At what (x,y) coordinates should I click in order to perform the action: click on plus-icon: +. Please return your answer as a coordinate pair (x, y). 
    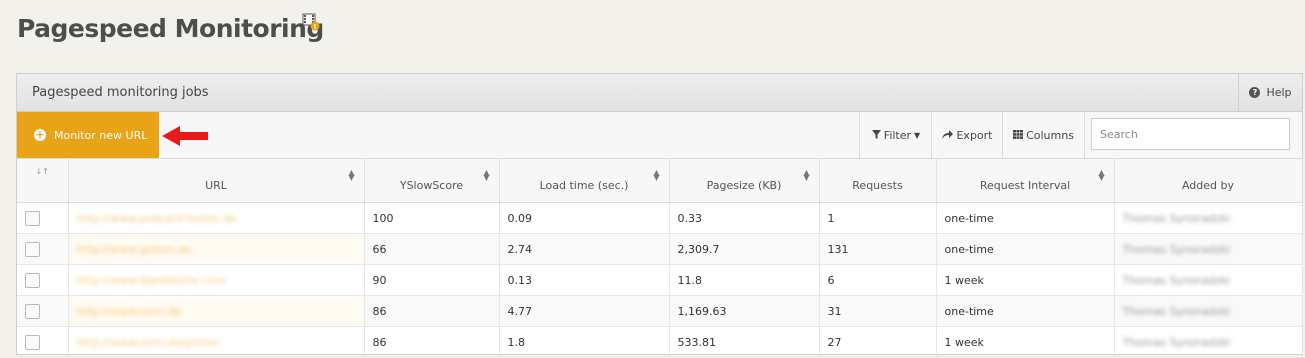
    Looking at the image, I should click on (40, 134).